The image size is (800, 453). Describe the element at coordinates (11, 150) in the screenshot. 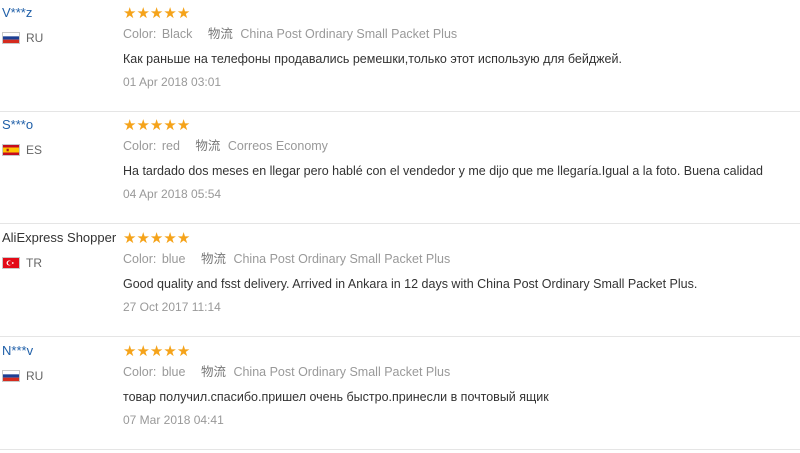

I see `spain-flag-icon` at that location.